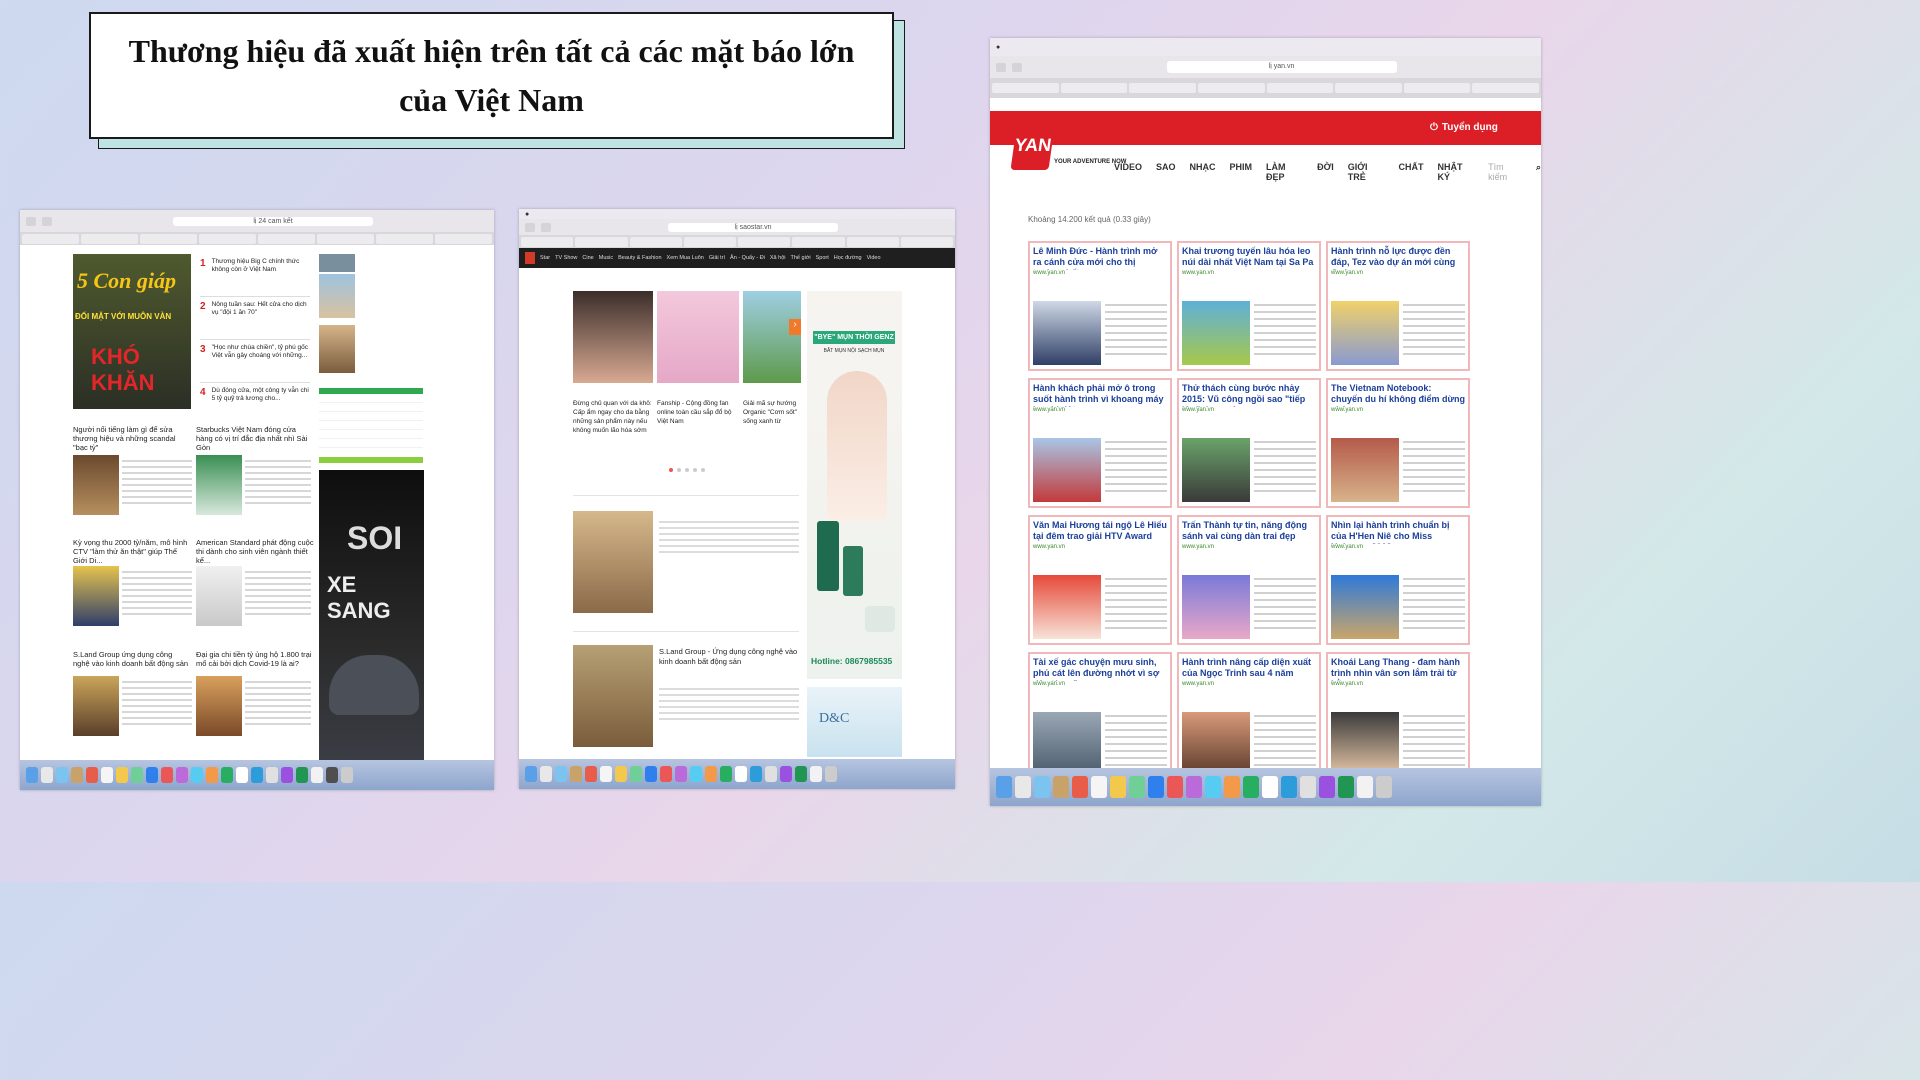  Describe the element at coordinates (1456, 172) in the screenshot. I see `nav-item: NHẬT KÝ` at that location.